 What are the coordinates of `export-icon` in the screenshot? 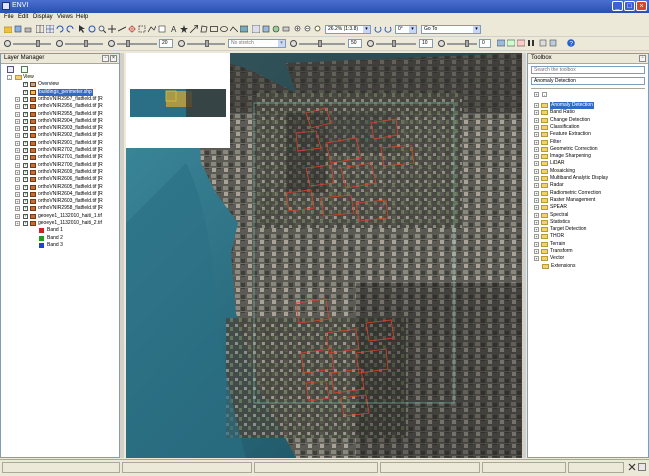 It's located at (553, 43).